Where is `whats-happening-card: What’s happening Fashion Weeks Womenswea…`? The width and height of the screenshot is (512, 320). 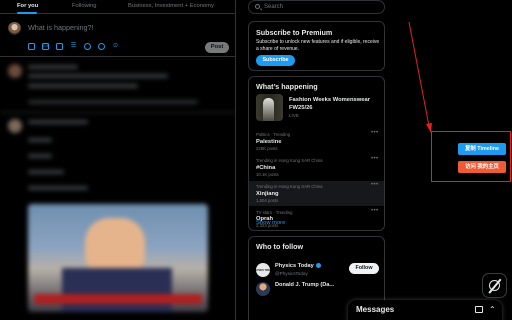 whats-happening-card: What’s happening Fashion Weeks Womenswea… is located at coordinates (316, 153).